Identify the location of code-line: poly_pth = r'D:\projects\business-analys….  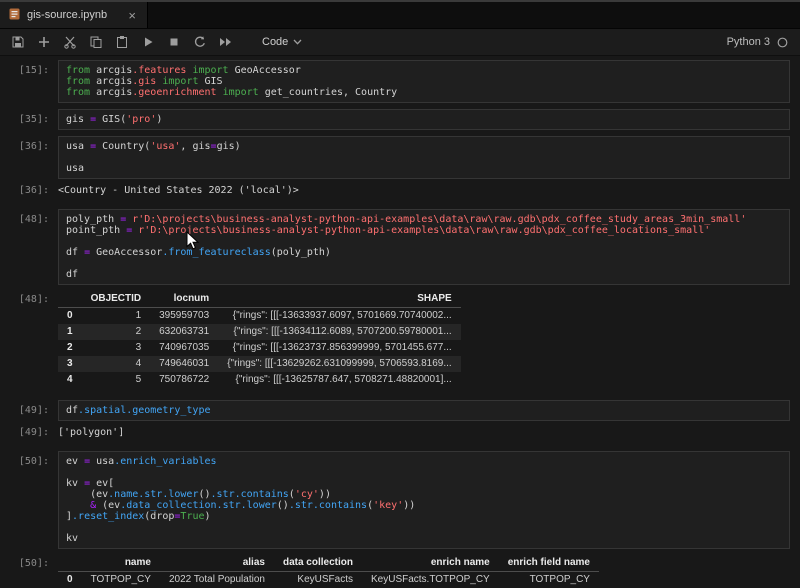
(424, 219).